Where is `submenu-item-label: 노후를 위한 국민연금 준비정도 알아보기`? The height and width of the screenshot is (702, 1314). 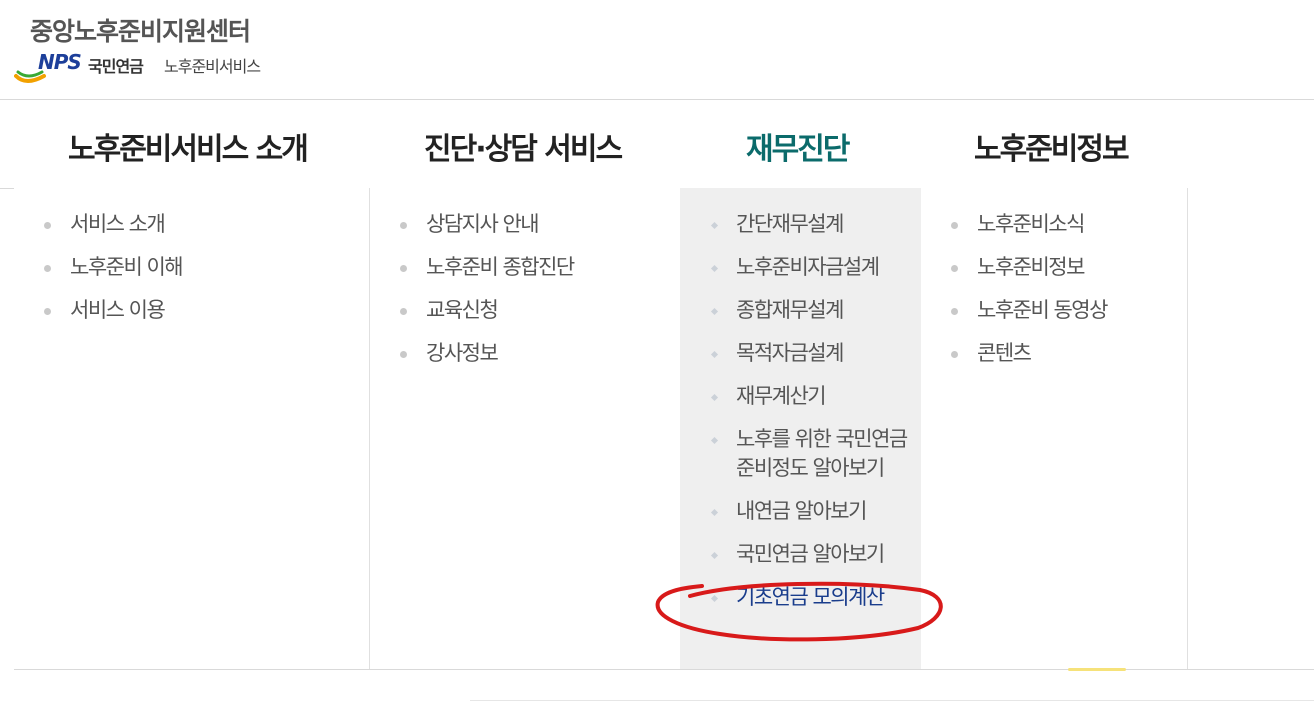 submenu-item-label: 노후를 위한 국민연금 준비정도 알아보기 is located at coordinates (822, 453).